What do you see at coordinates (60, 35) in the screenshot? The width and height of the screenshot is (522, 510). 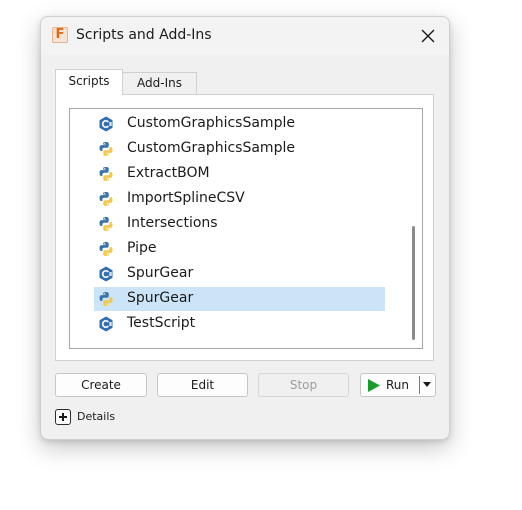 I see `fusion-app-icon: F` at bounding box center [60, 35].